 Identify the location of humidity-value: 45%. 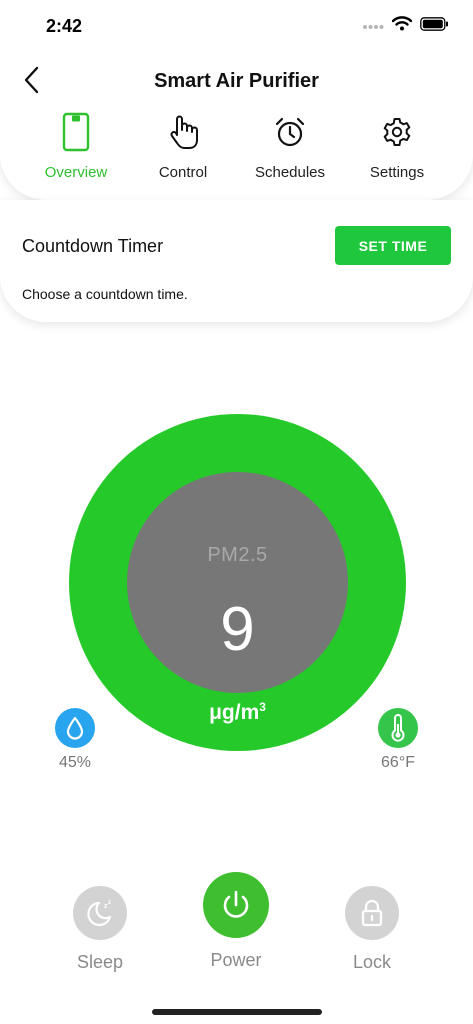
(75, 762).